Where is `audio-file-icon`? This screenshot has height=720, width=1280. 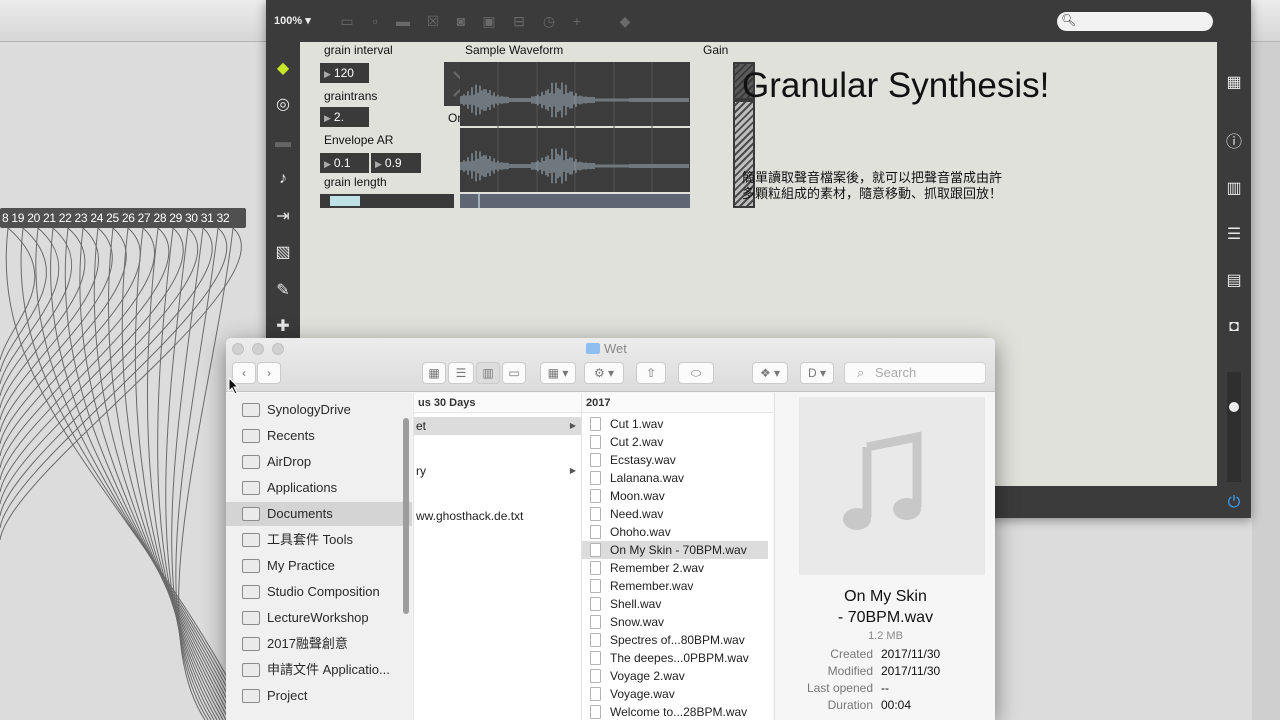 audio-file-icon is located at coordinates (595, 460).